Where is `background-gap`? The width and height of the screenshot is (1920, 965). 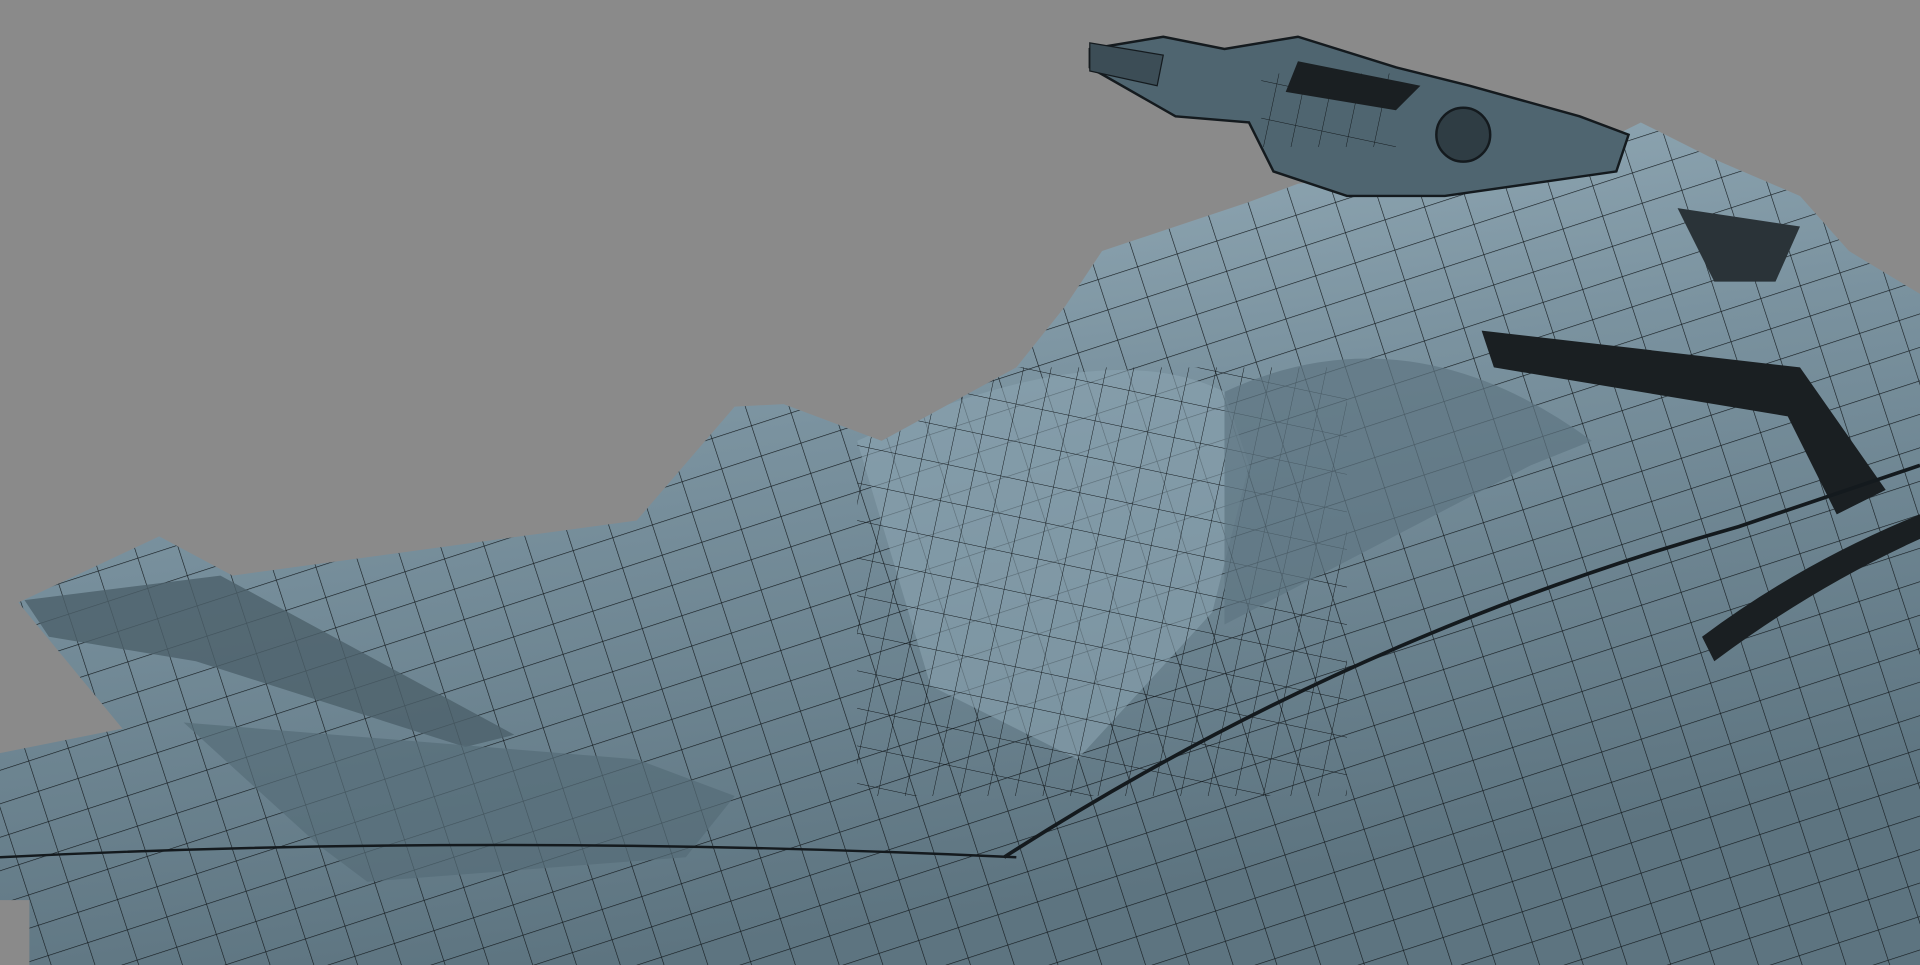
background-gap is located at coordinates (15, 932).